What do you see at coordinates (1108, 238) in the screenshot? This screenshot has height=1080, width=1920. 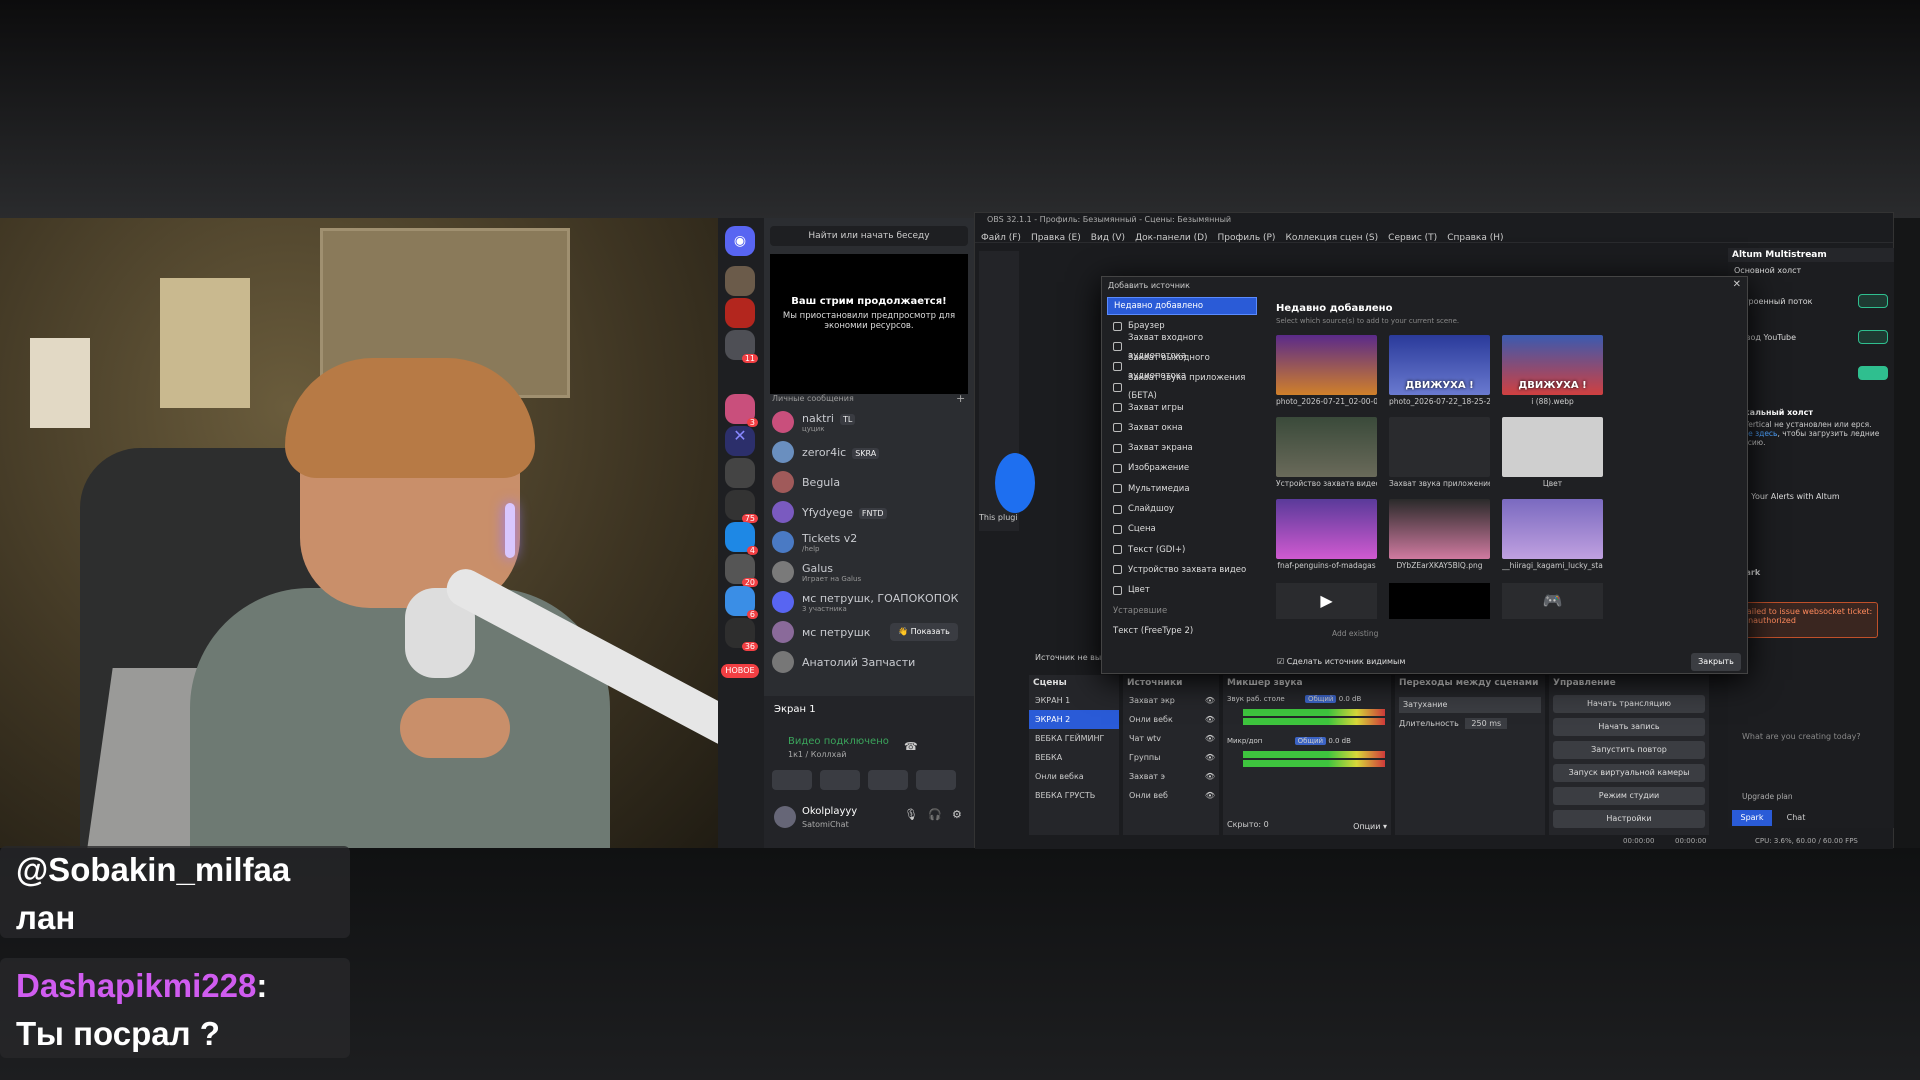 I see `menu-item: Вид (V)` at bounding box center [1108, 238].